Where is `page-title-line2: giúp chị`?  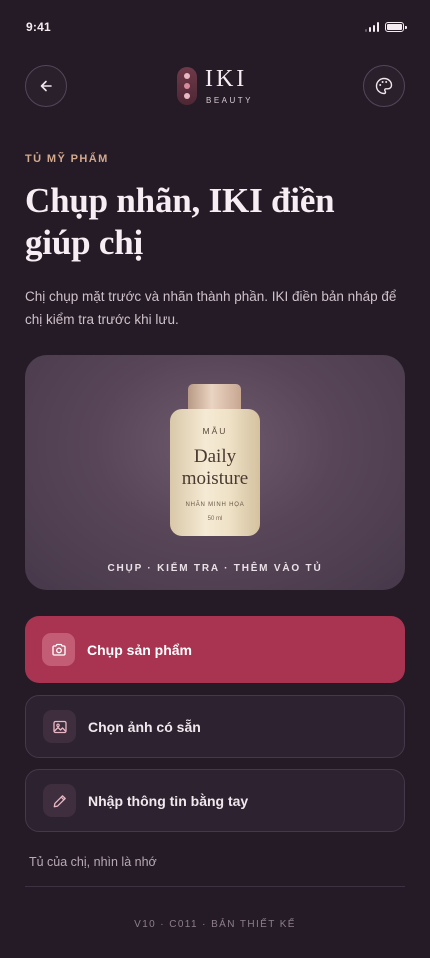
page-title-line2: giúp chị is located at coordinates (84, 242).